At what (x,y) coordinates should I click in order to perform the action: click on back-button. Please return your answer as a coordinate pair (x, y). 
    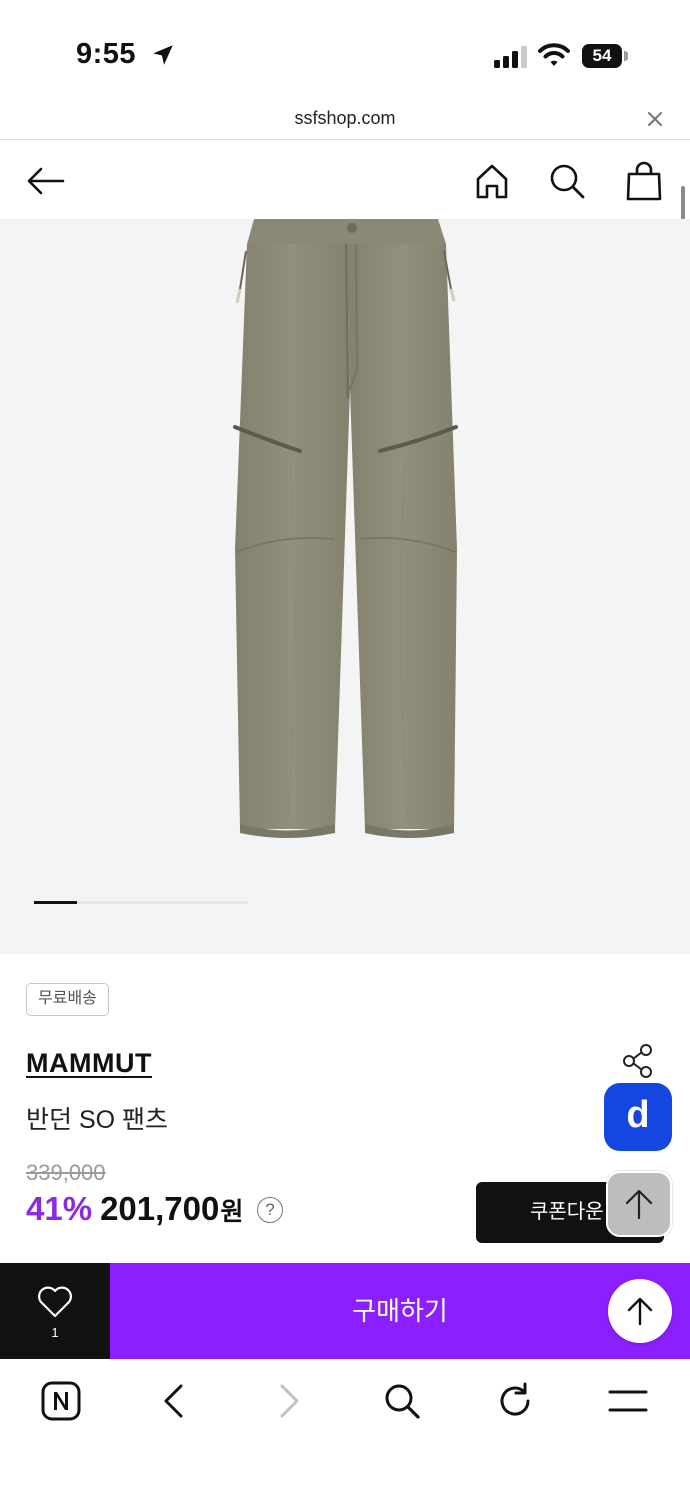
    Looking at the image, I should click on (46, 181).